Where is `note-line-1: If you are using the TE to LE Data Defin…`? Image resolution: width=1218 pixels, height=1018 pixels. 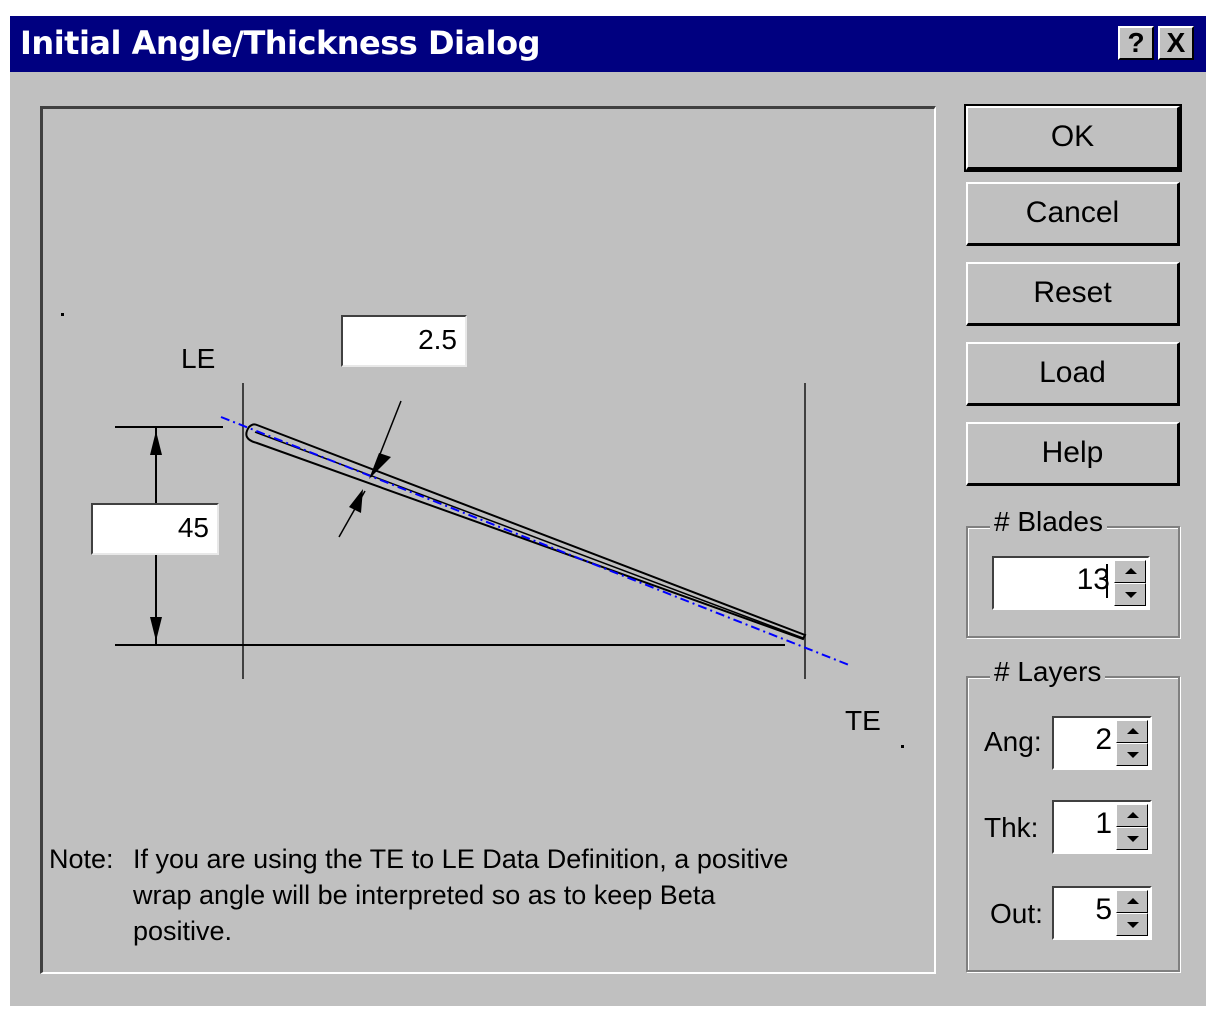
note-line-1: If you are using the TE to LE Data Defin… is located at coordinates (461, 859).